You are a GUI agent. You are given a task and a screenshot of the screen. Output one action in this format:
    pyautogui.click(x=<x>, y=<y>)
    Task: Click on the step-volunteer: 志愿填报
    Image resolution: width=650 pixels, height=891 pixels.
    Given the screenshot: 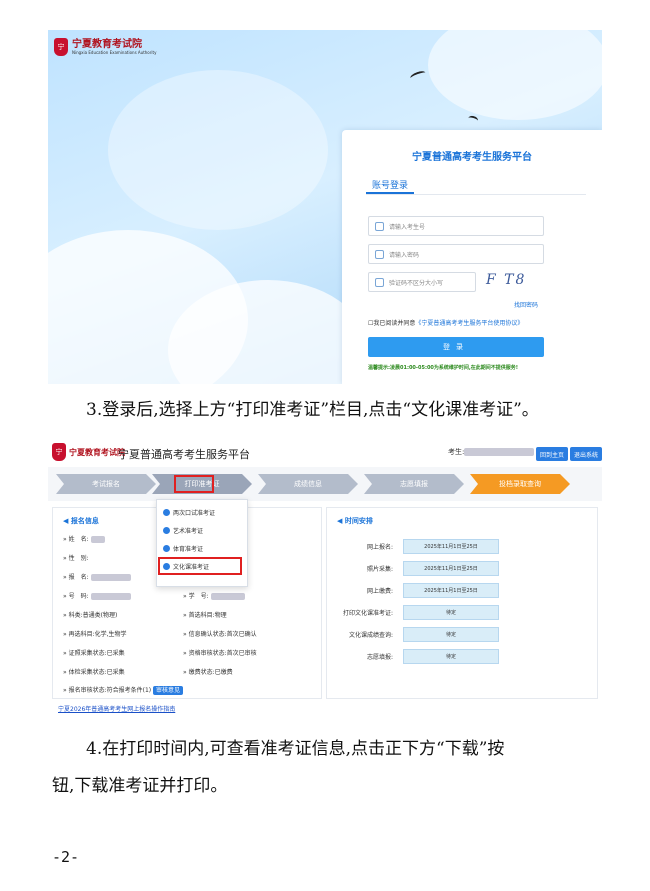 What is the action you would take?
    pyautogui.click(x=414, y=484)
    